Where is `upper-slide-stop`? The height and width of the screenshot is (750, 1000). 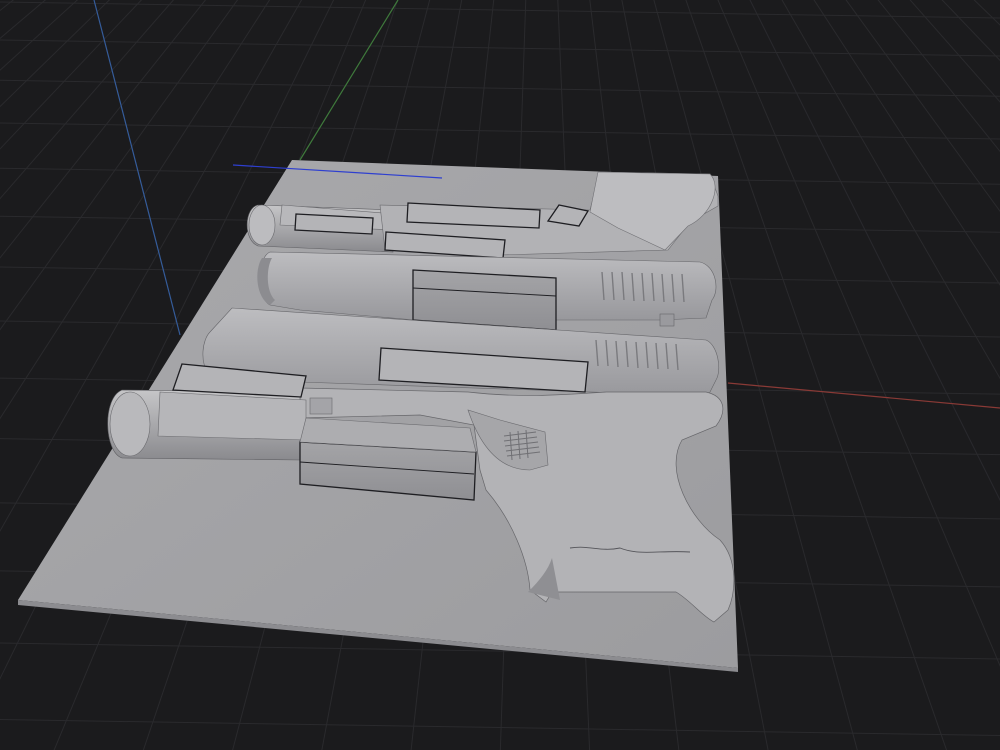 upper-slide-stop is located at coordinates (667, 320).